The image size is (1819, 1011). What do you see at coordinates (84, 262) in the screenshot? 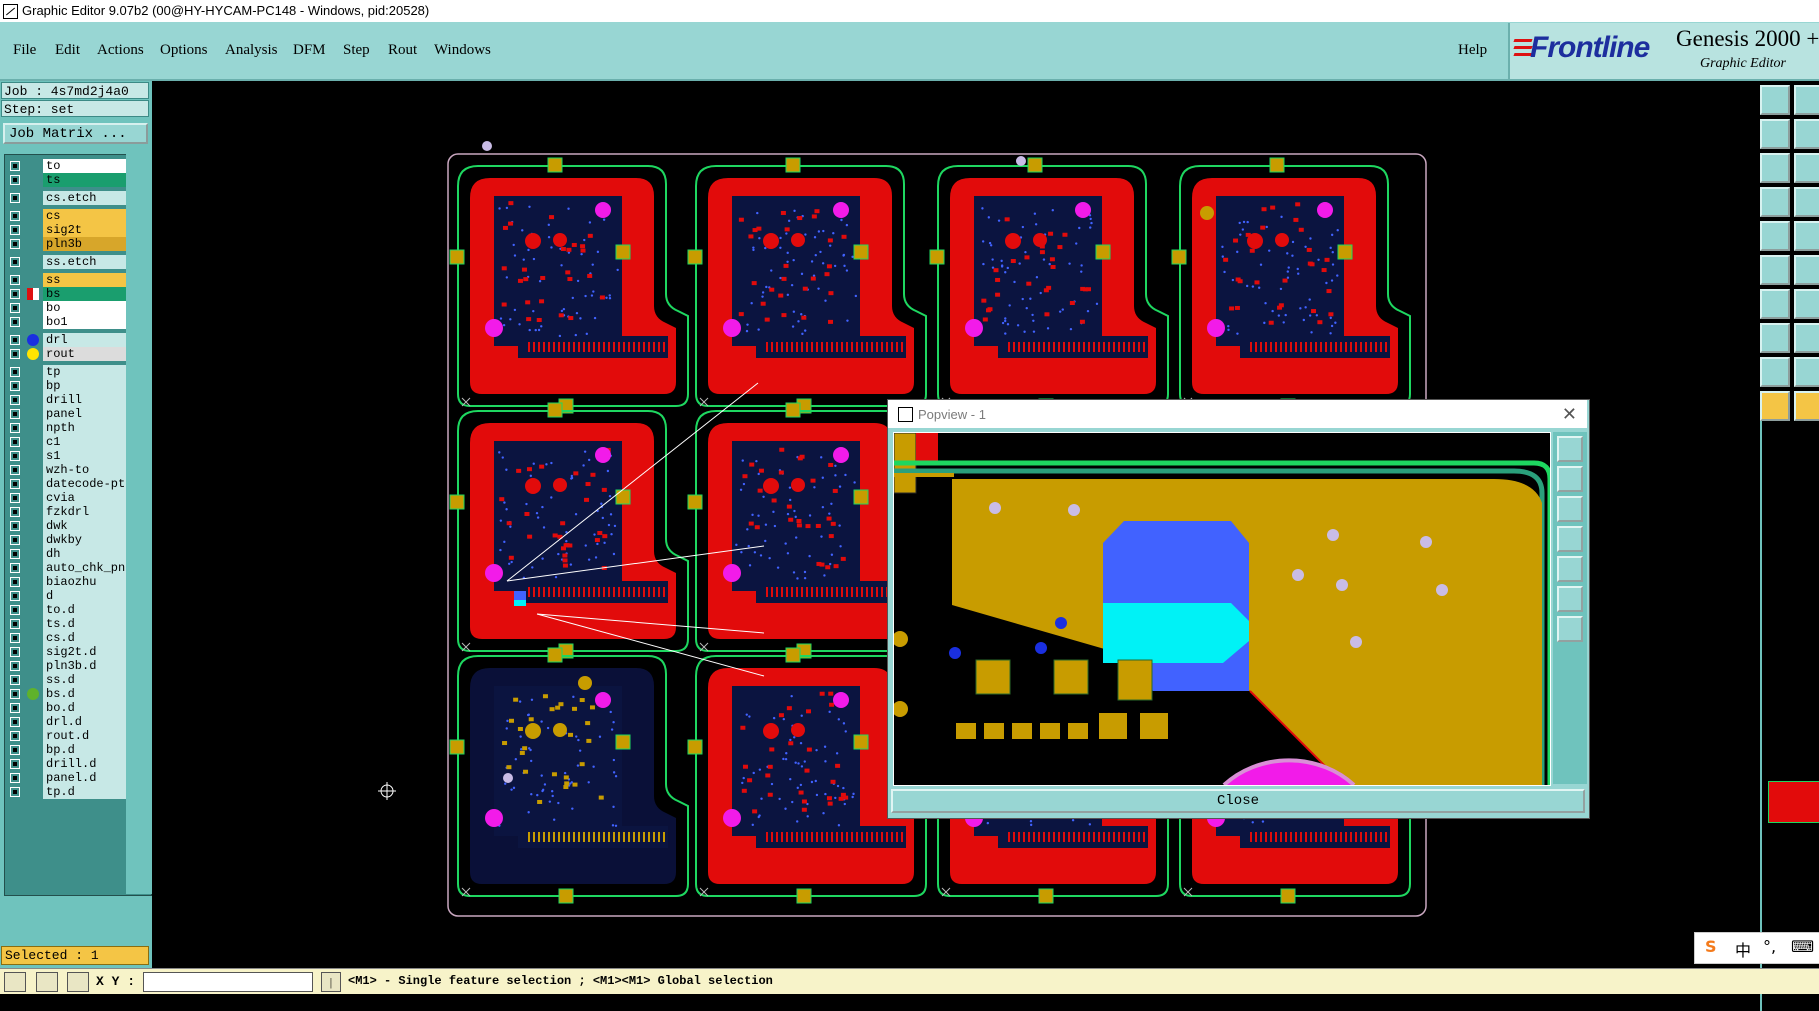
I see `layer-name: ss.etch` at bounding box center [84, 262].